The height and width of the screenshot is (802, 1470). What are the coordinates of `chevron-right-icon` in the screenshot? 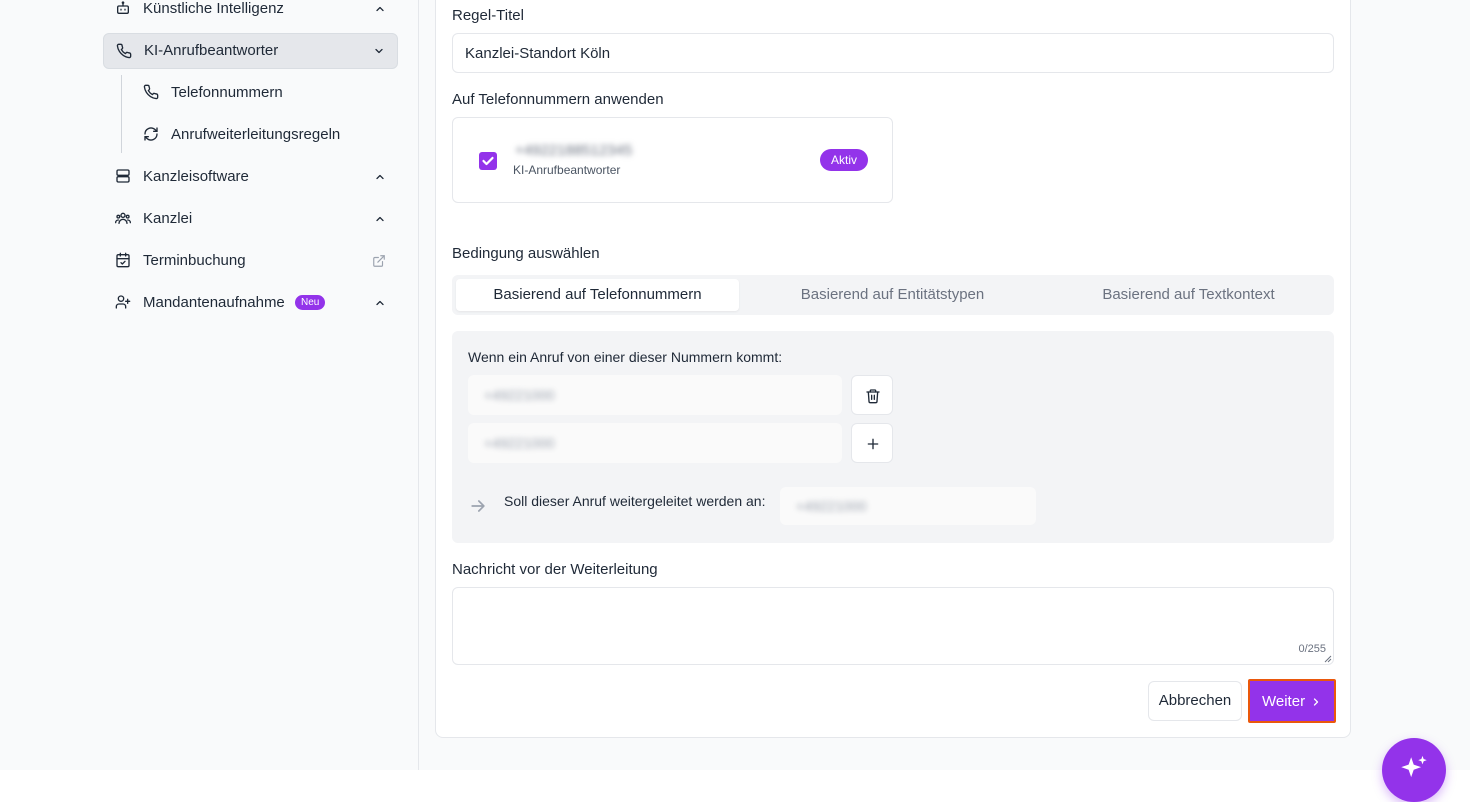 It's located at (1316, 702).